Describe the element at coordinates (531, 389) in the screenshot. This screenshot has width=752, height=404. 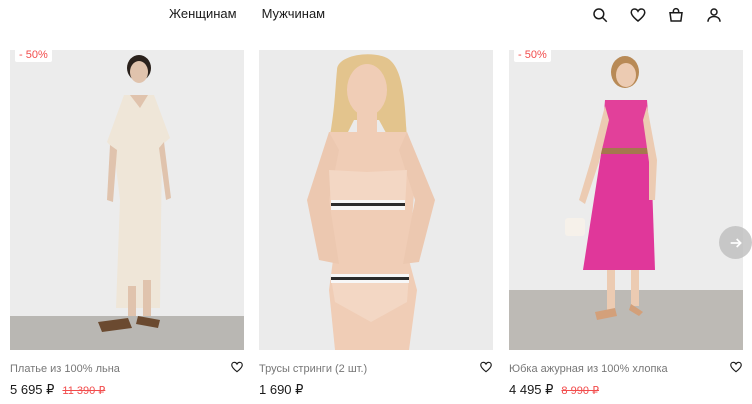
I see `current-price: 4 495 ₽` at that location.